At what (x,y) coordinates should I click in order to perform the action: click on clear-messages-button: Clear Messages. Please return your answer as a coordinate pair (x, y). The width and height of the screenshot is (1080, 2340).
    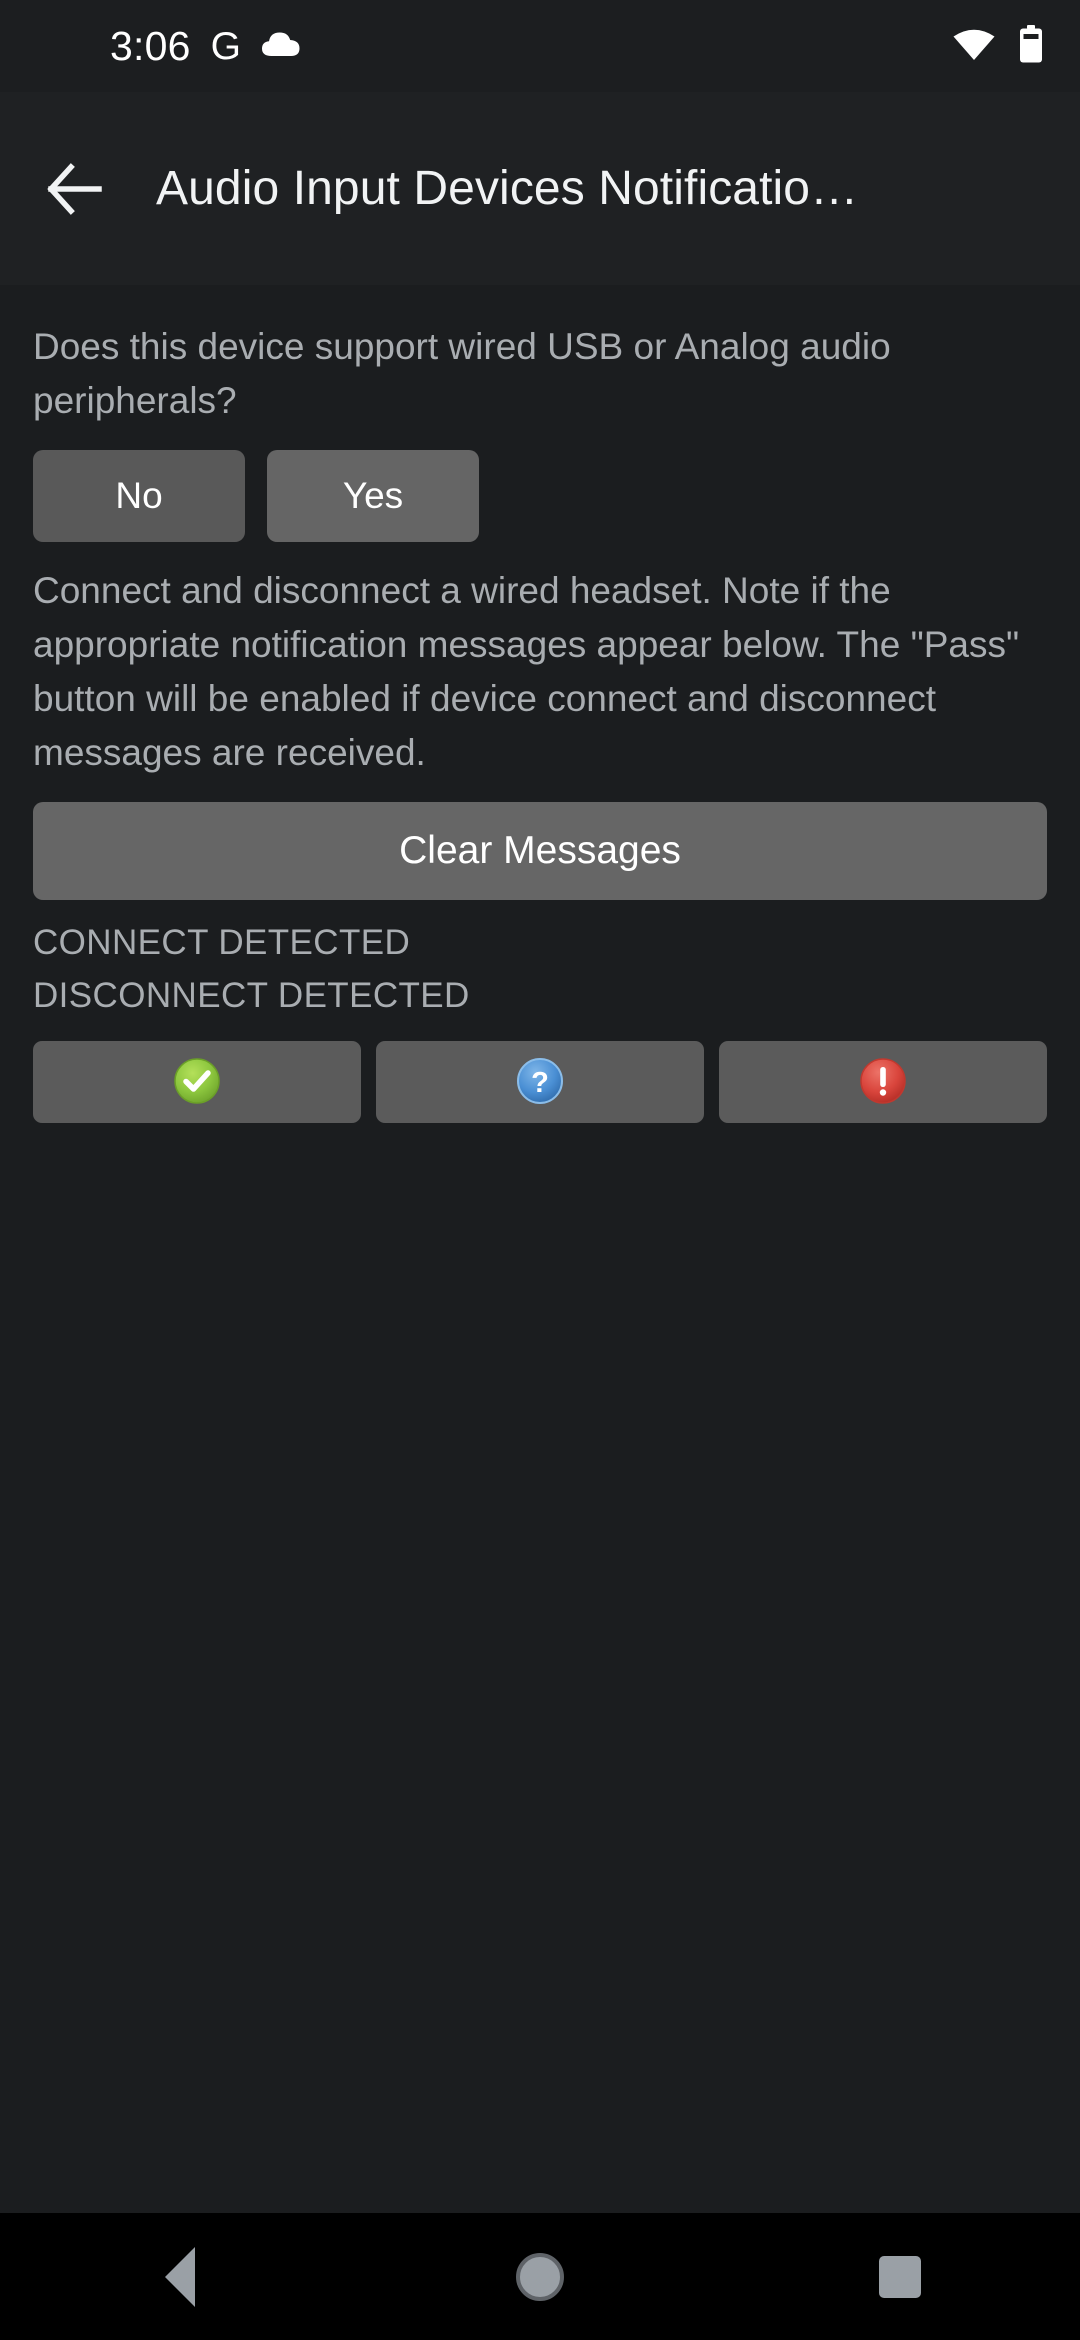
    Looking at the image, I should click on (540, 851).